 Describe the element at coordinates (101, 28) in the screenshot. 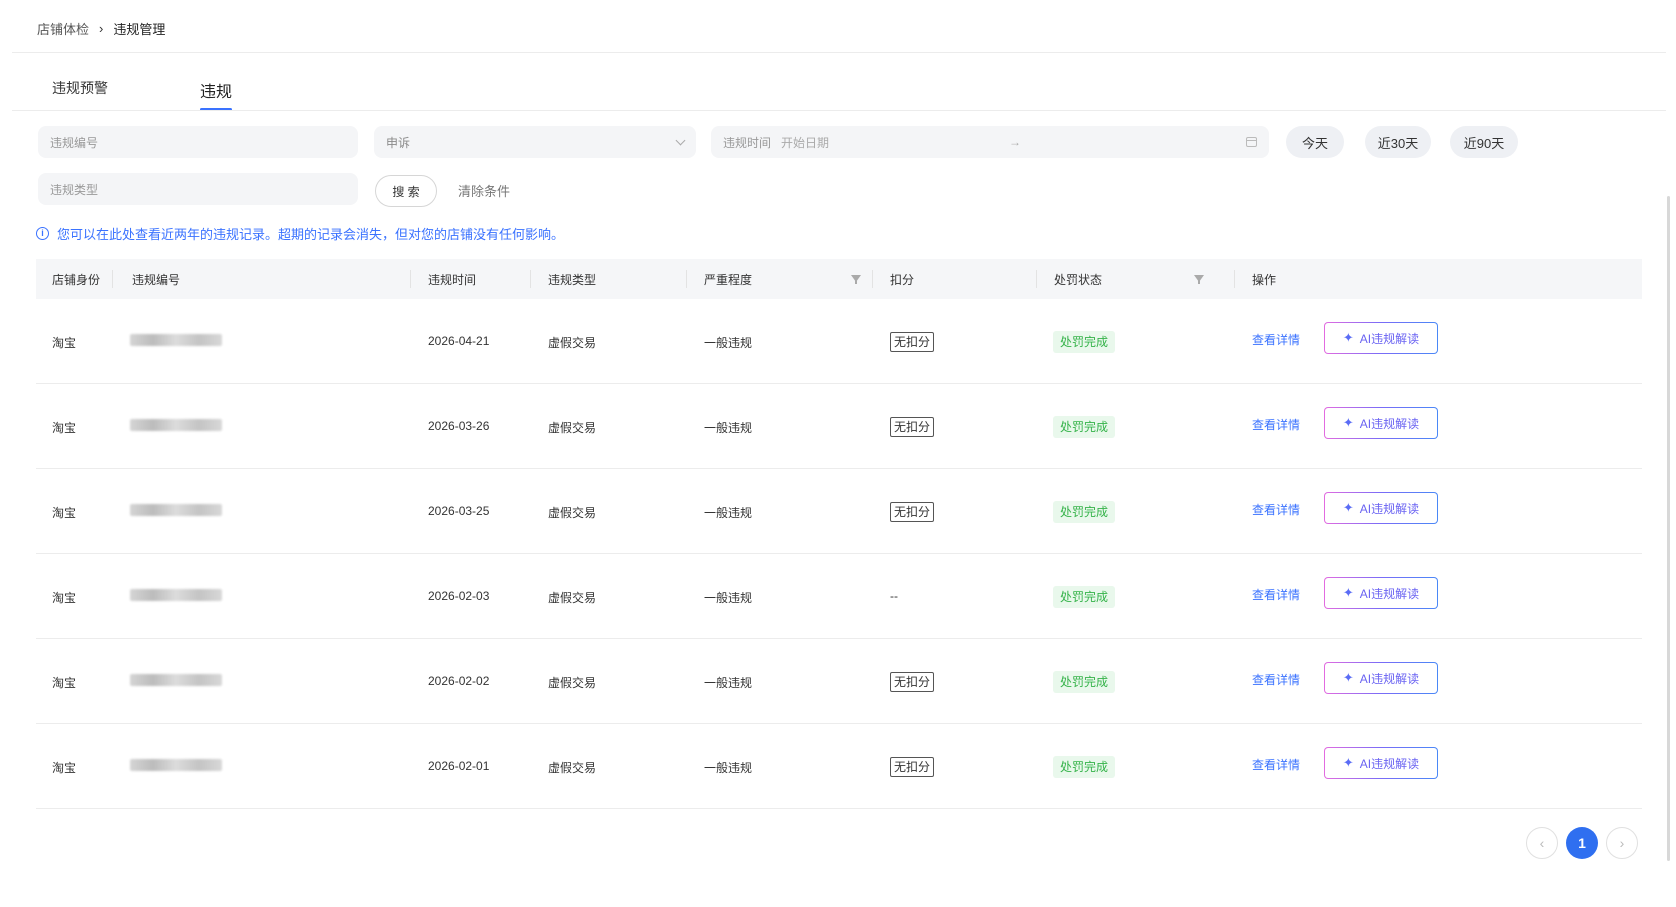

I see `breadcrumb: 店铺体检 › 违规管理` at that location.